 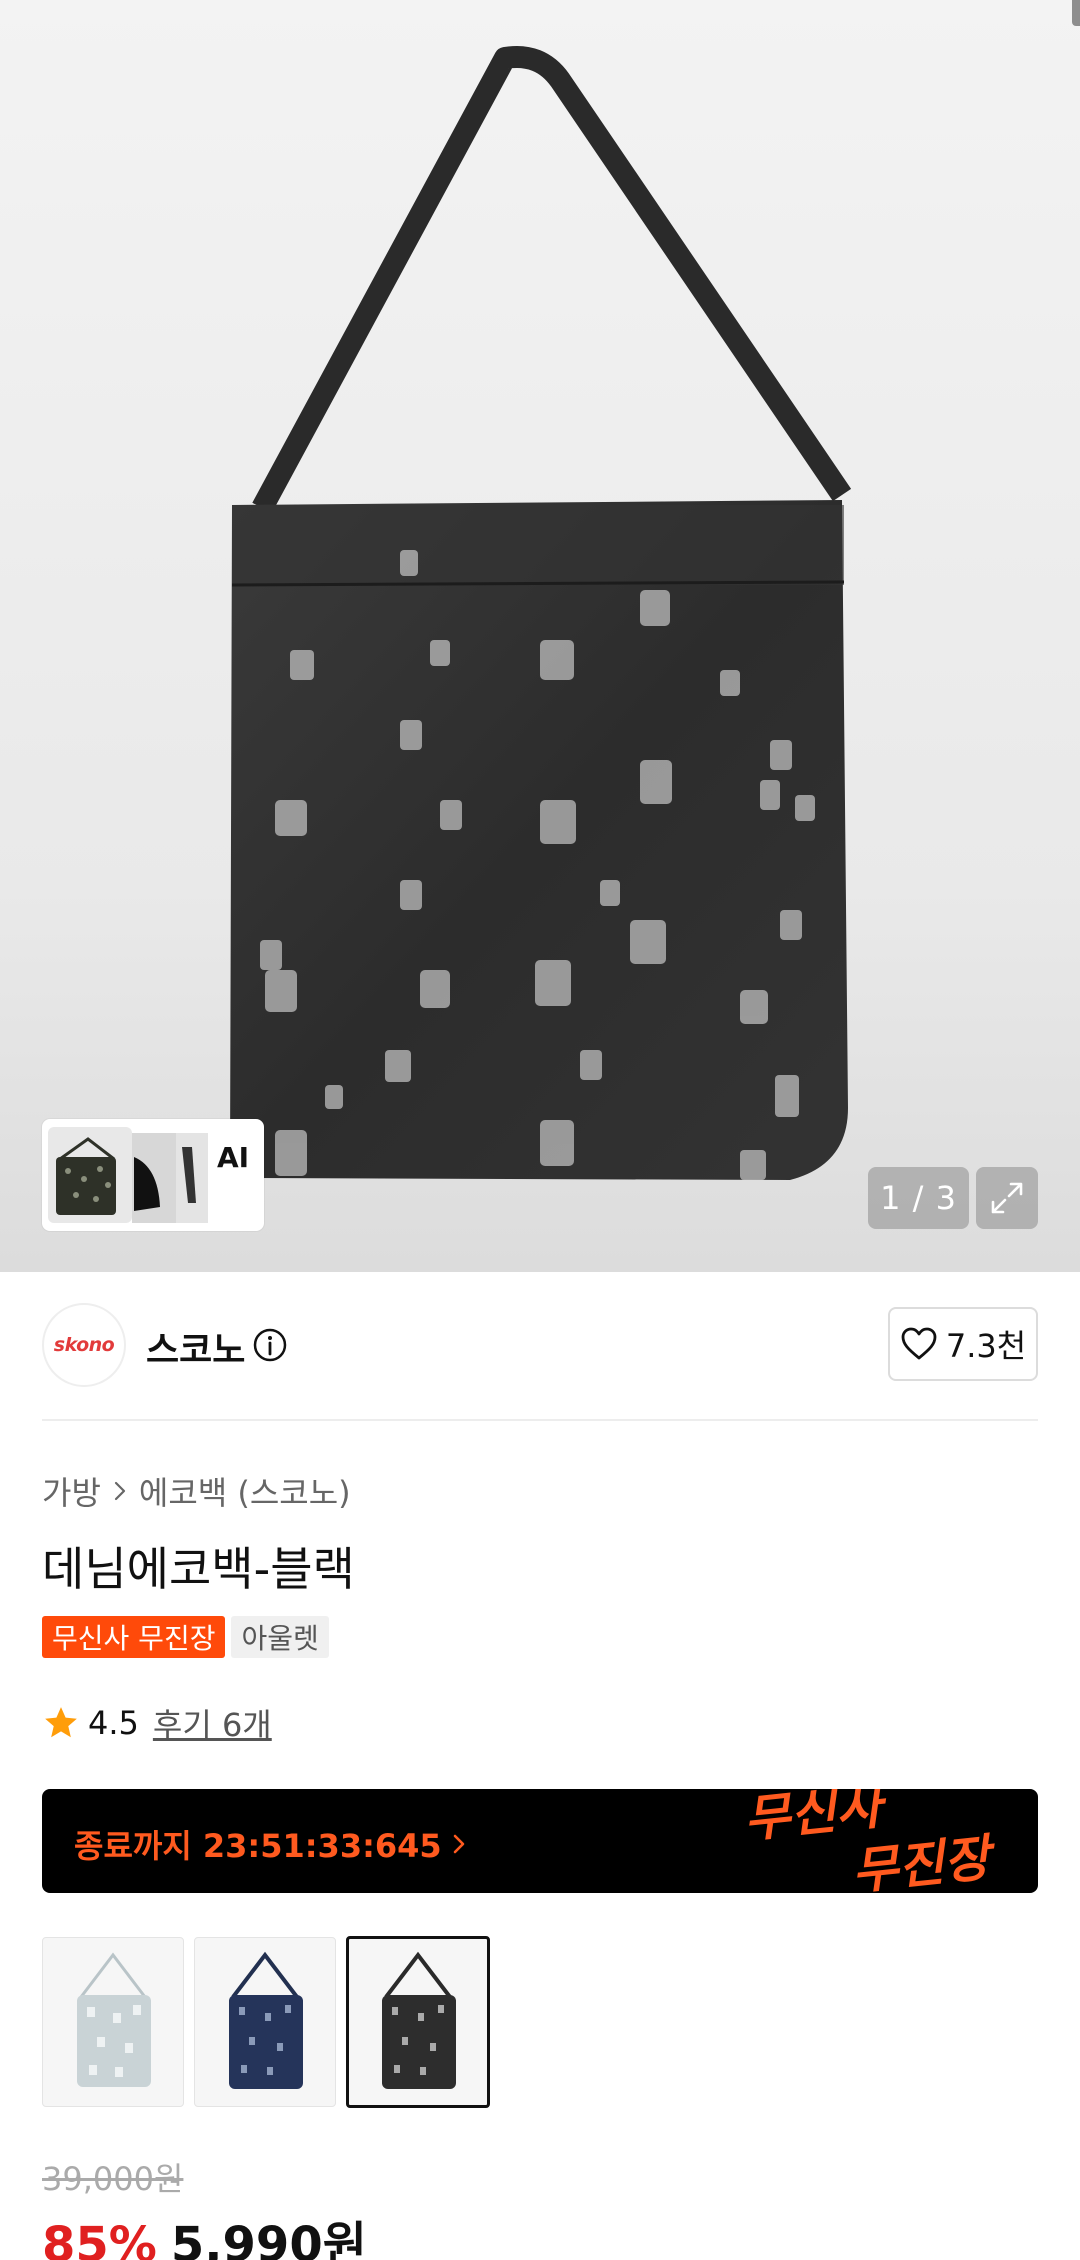 I want to click on brand-logo: skono, so click(x=84, y=1345).